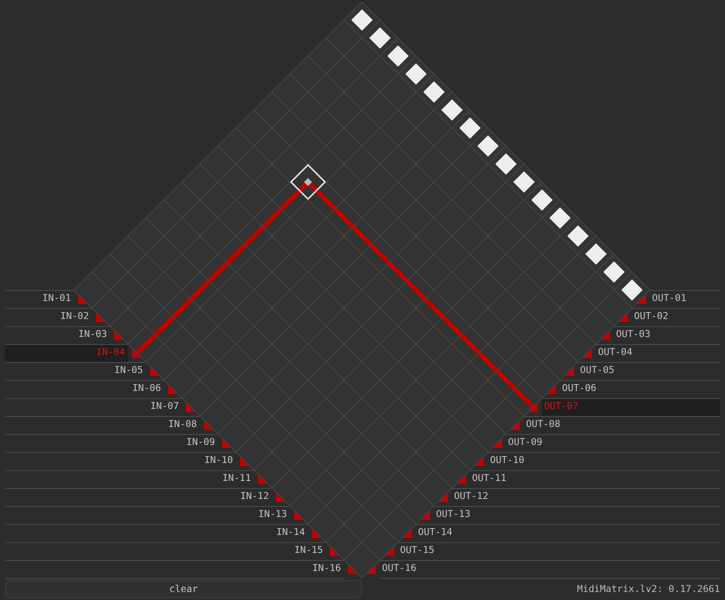 The width and height of the screenshot is (725, 600). Describe the element at coordinates (93, 407) in the screenshot. I see `input-label: IN-07` at that location.